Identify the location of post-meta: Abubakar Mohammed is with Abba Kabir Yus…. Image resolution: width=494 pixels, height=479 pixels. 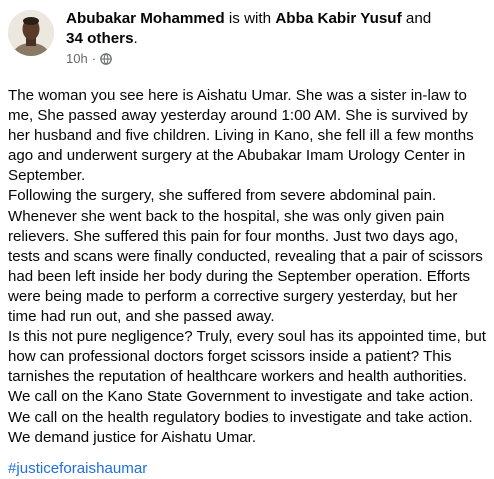
(248, 38).